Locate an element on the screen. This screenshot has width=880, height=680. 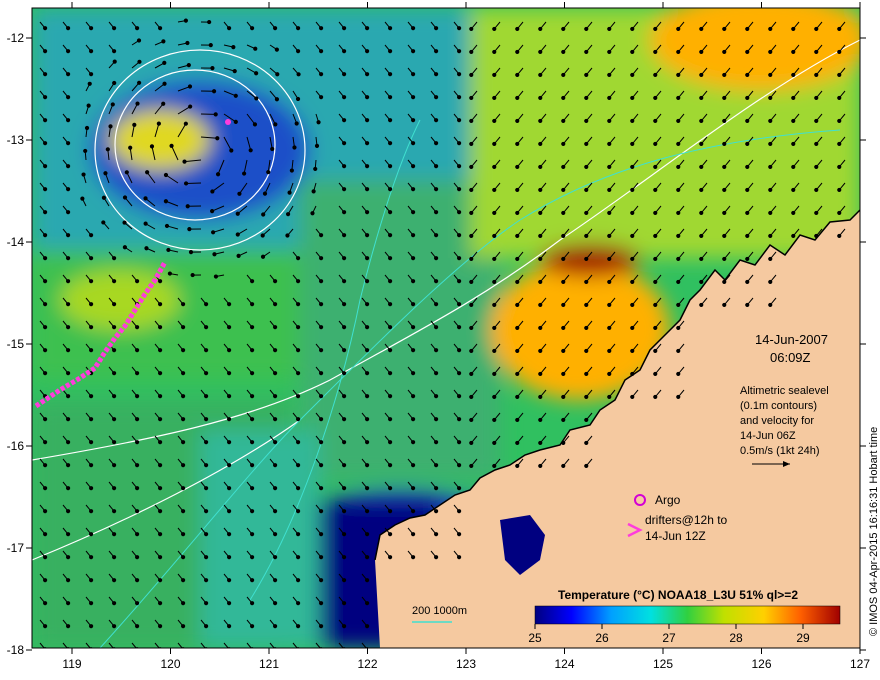
colorbar-tick-label: 27 is located at coordinates (669, 638).